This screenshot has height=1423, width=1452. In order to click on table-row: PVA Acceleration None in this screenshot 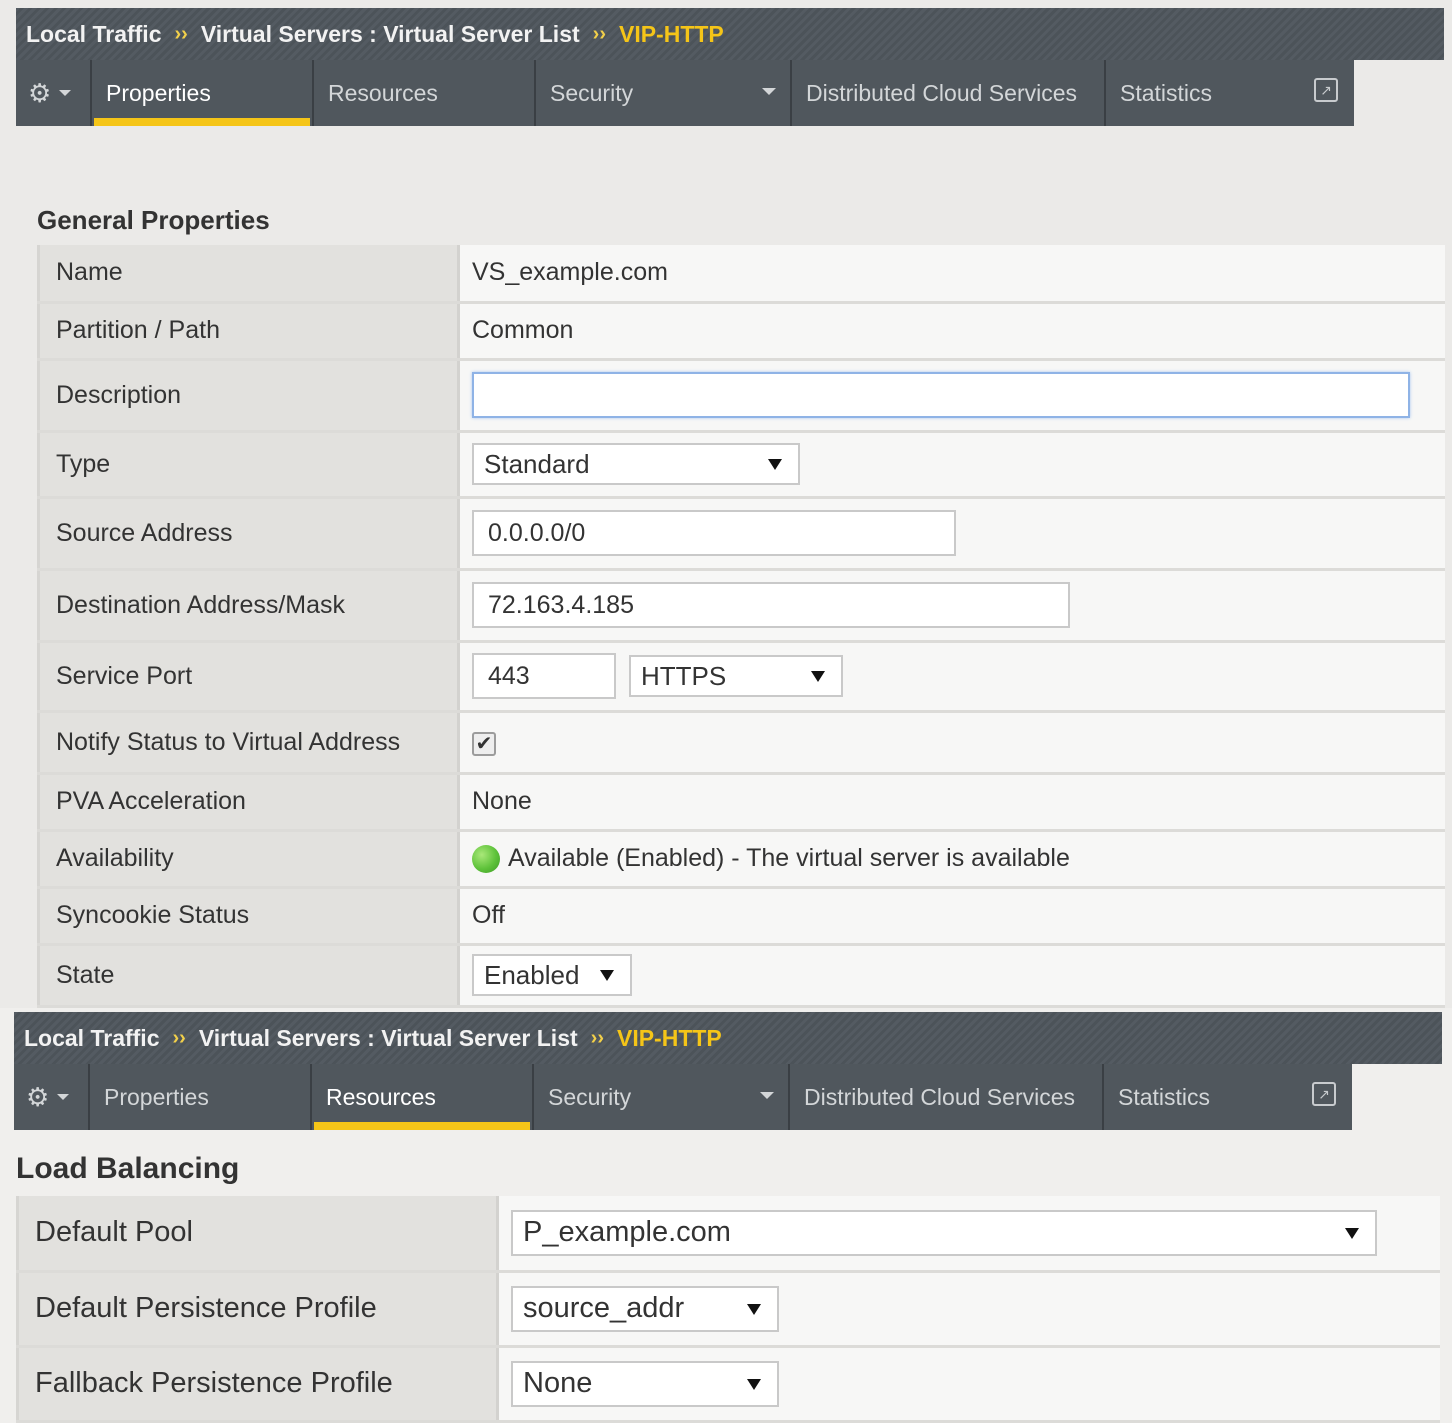, I will do `click(741, 802)`.